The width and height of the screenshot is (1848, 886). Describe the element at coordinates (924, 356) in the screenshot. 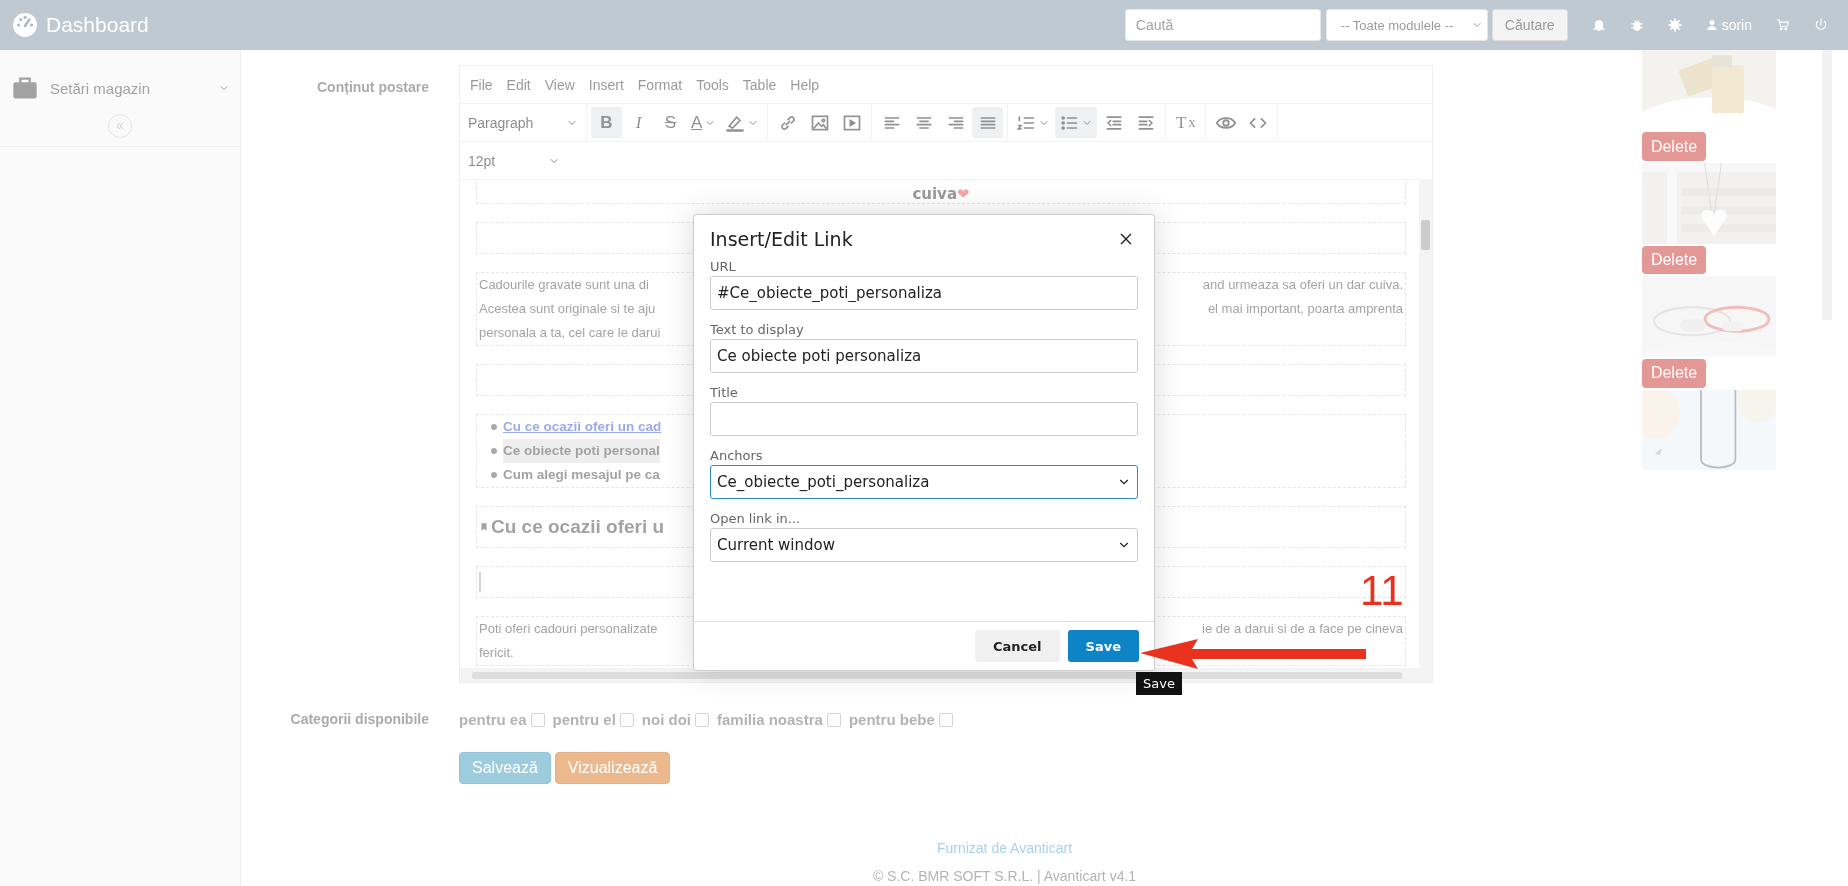

I see `input-field: Ce obiecte poti personaliza` at that location.